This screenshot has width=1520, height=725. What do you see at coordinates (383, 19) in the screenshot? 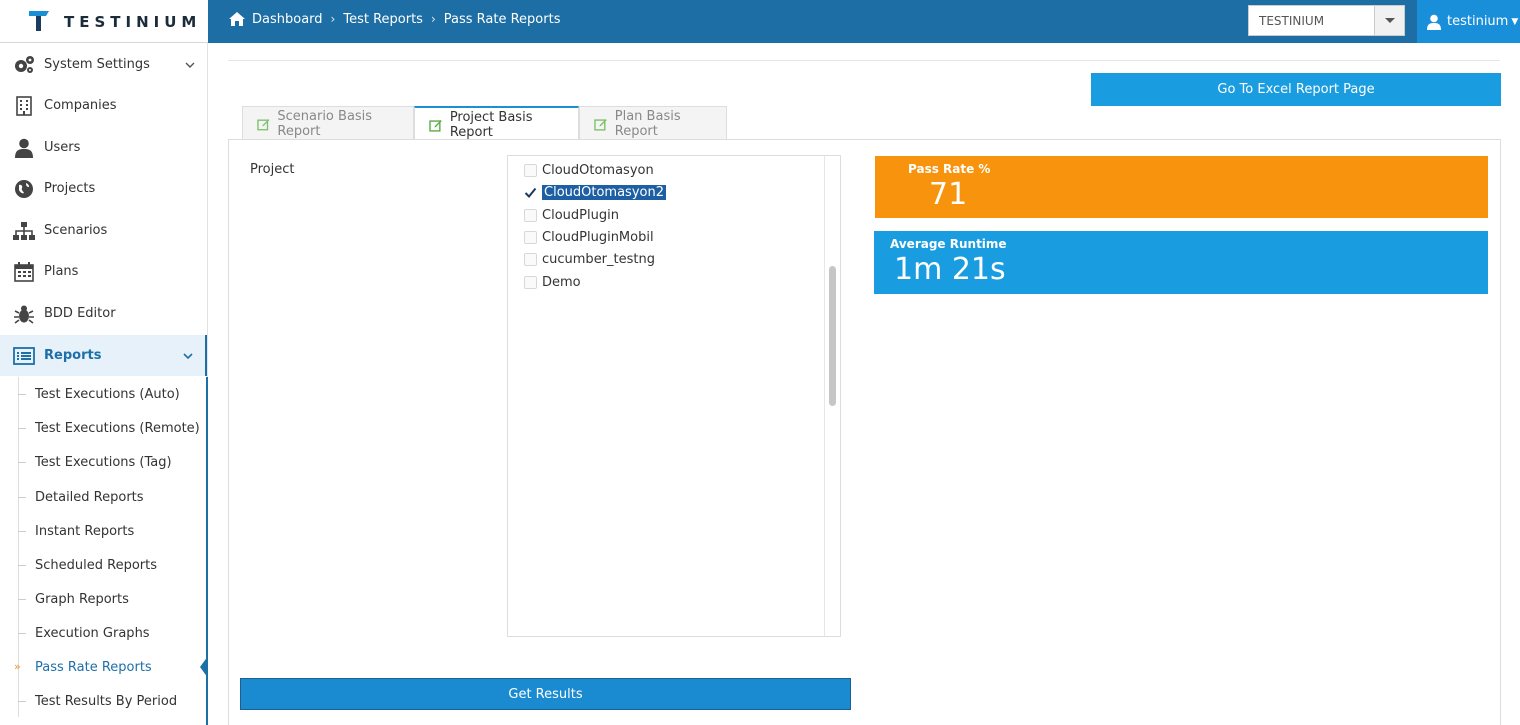
I see `breadcrumb-test-reports: Test Reports` at bounding box center [383, 19].